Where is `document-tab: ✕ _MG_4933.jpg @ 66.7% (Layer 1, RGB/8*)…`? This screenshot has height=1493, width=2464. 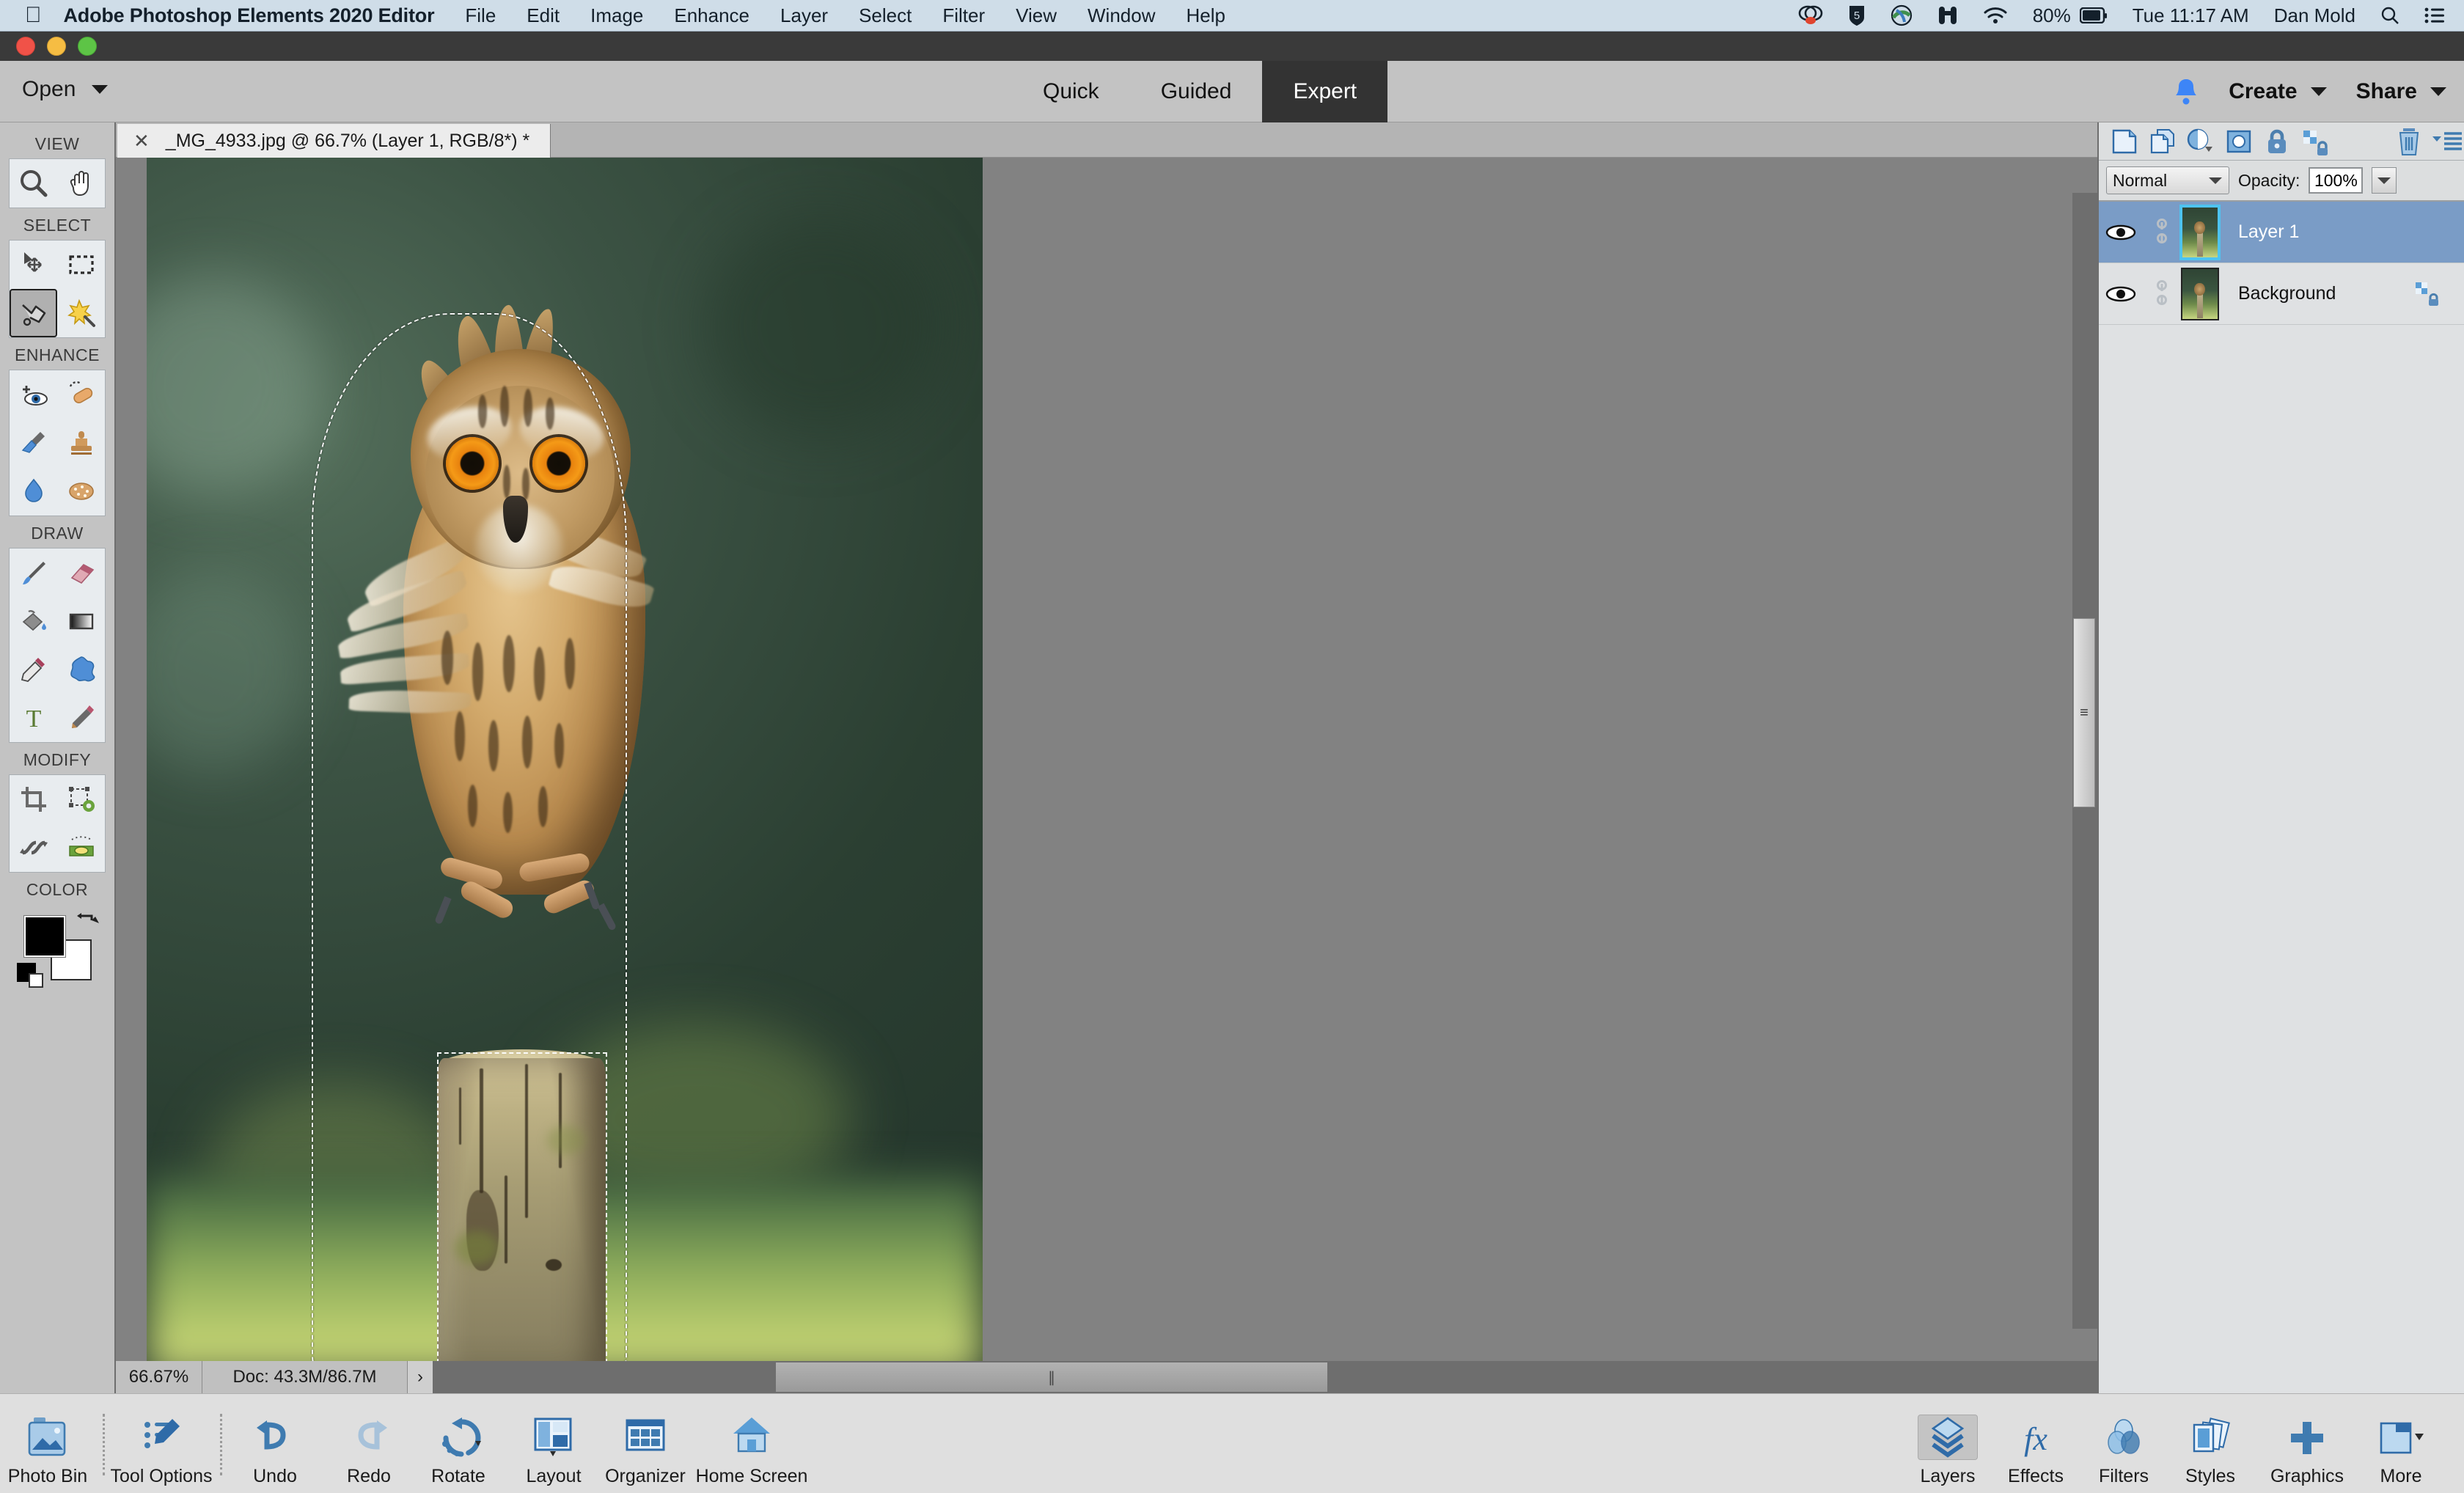
document-tab: ✕ _MG_4933.jpg @ 66.7% (Layer 1, RGB/8*)… is located at coordinates (334, 141).